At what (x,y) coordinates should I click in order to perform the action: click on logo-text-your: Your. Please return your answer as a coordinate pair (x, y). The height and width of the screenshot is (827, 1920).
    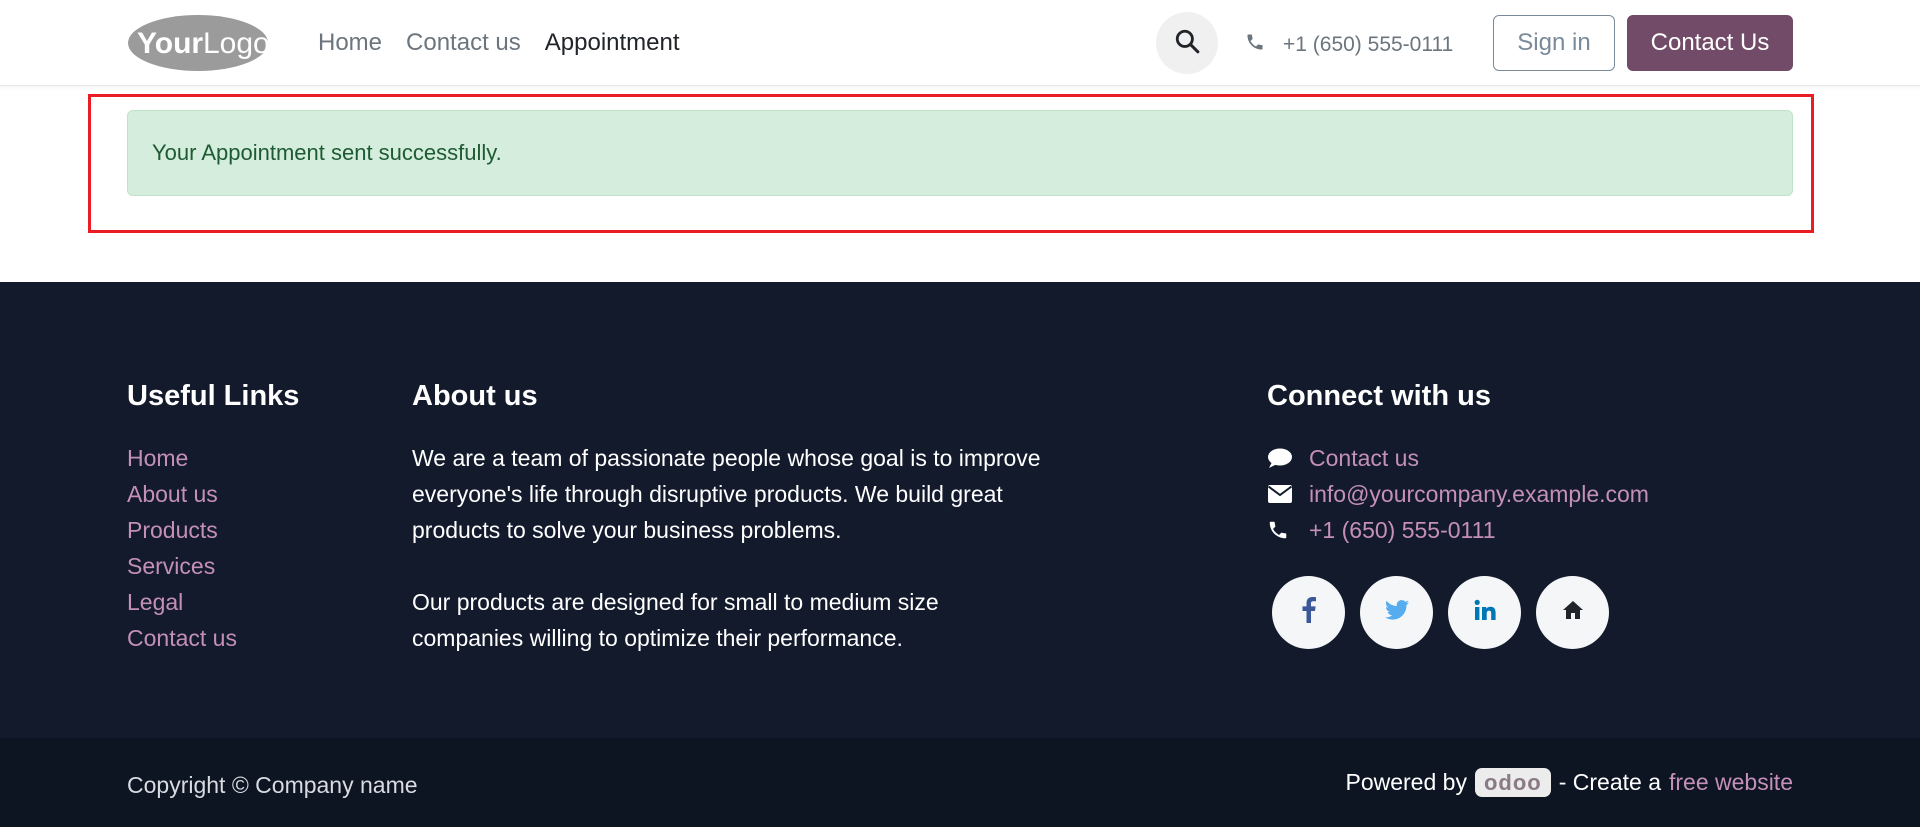
    Looking at the image, I should click on (170, 43).